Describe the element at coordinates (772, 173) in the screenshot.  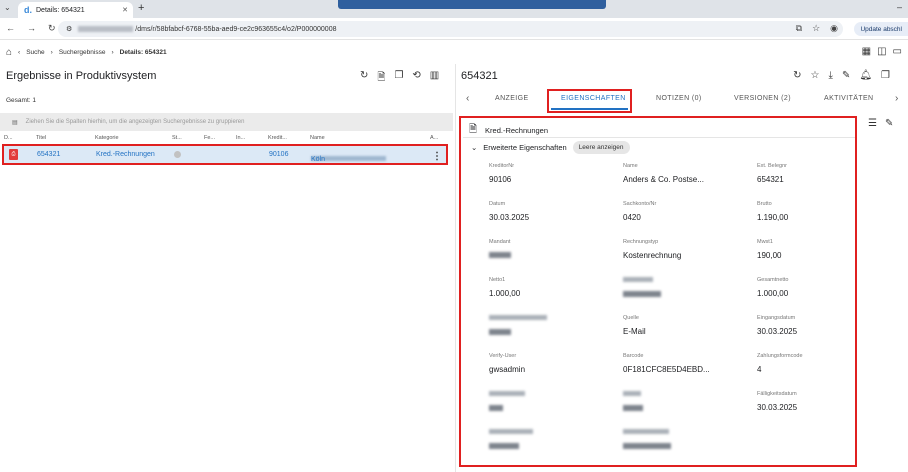
I see `field-ext-belegnr: Ext. Belegnr 654321` at that location.